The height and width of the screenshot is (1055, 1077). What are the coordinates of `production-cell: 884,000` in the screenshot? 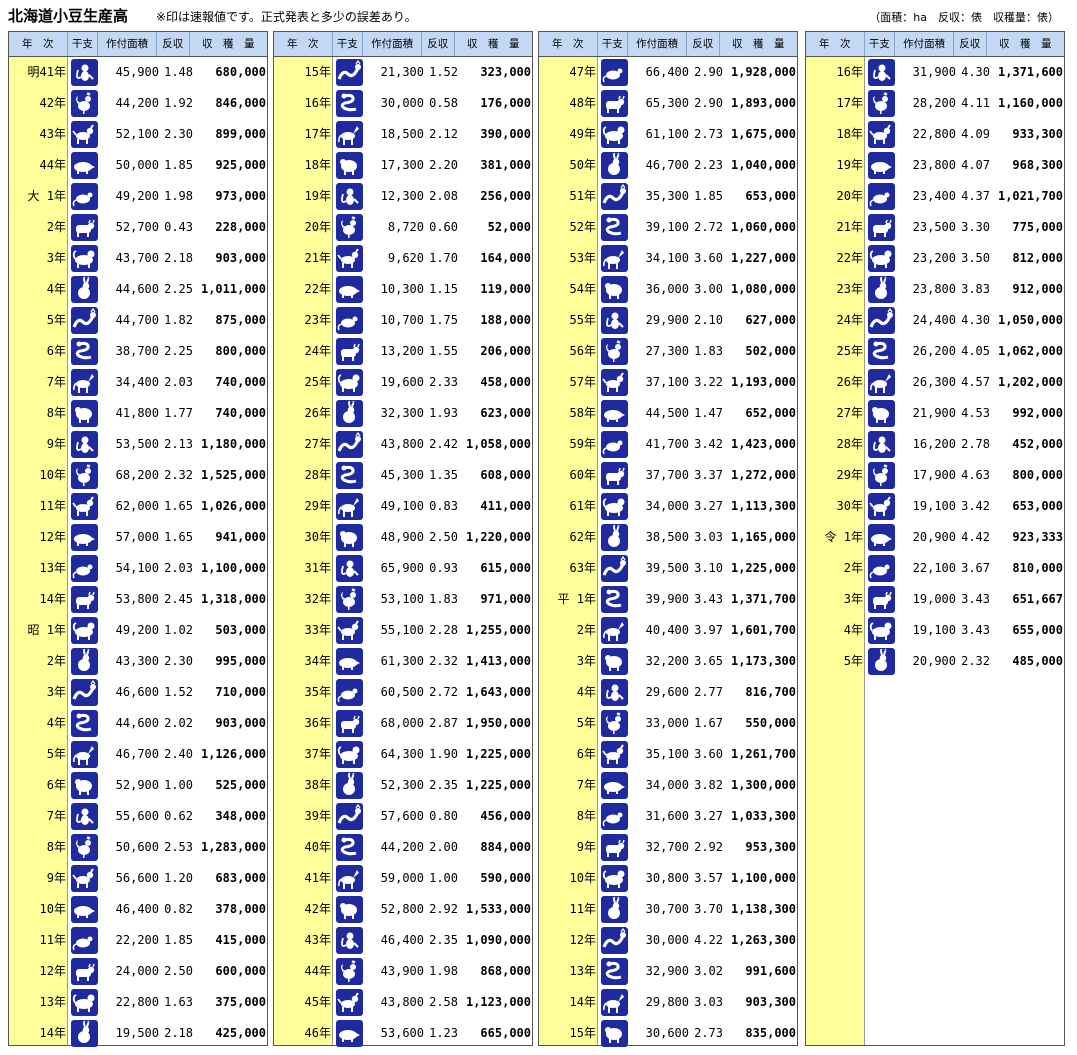 It's located at (505, 847).